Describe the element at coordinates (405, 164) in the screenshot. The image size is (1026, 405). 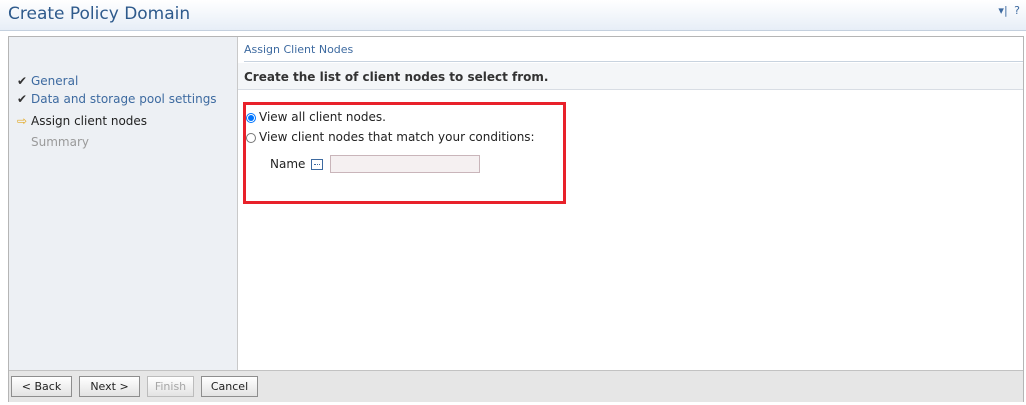
I see `name-input` at that location.